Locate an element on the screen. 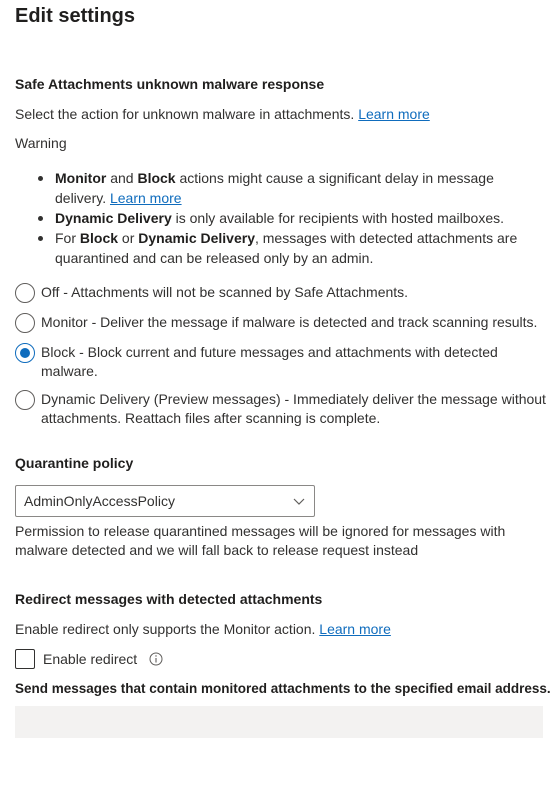 Image resolution: width=559 pixels, height=803 pixels. enable-redirect-label: Enable redirect is located at coordinates (90, 659).